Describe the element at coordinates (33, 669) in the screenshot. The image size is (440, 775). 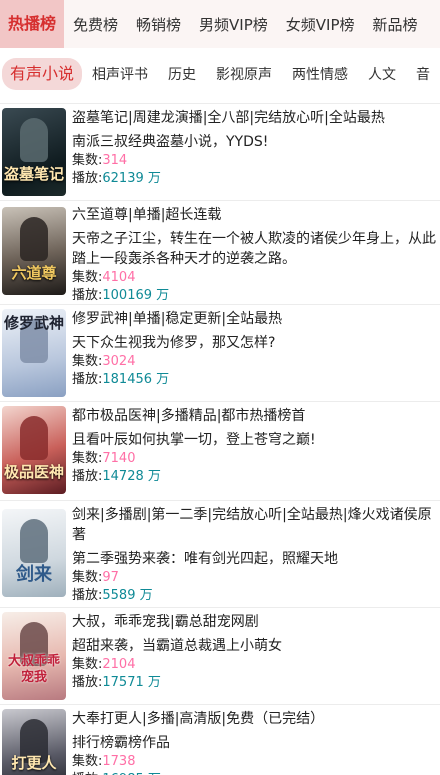
I see `cover-title: 大叔乖乖宠我` at that location.